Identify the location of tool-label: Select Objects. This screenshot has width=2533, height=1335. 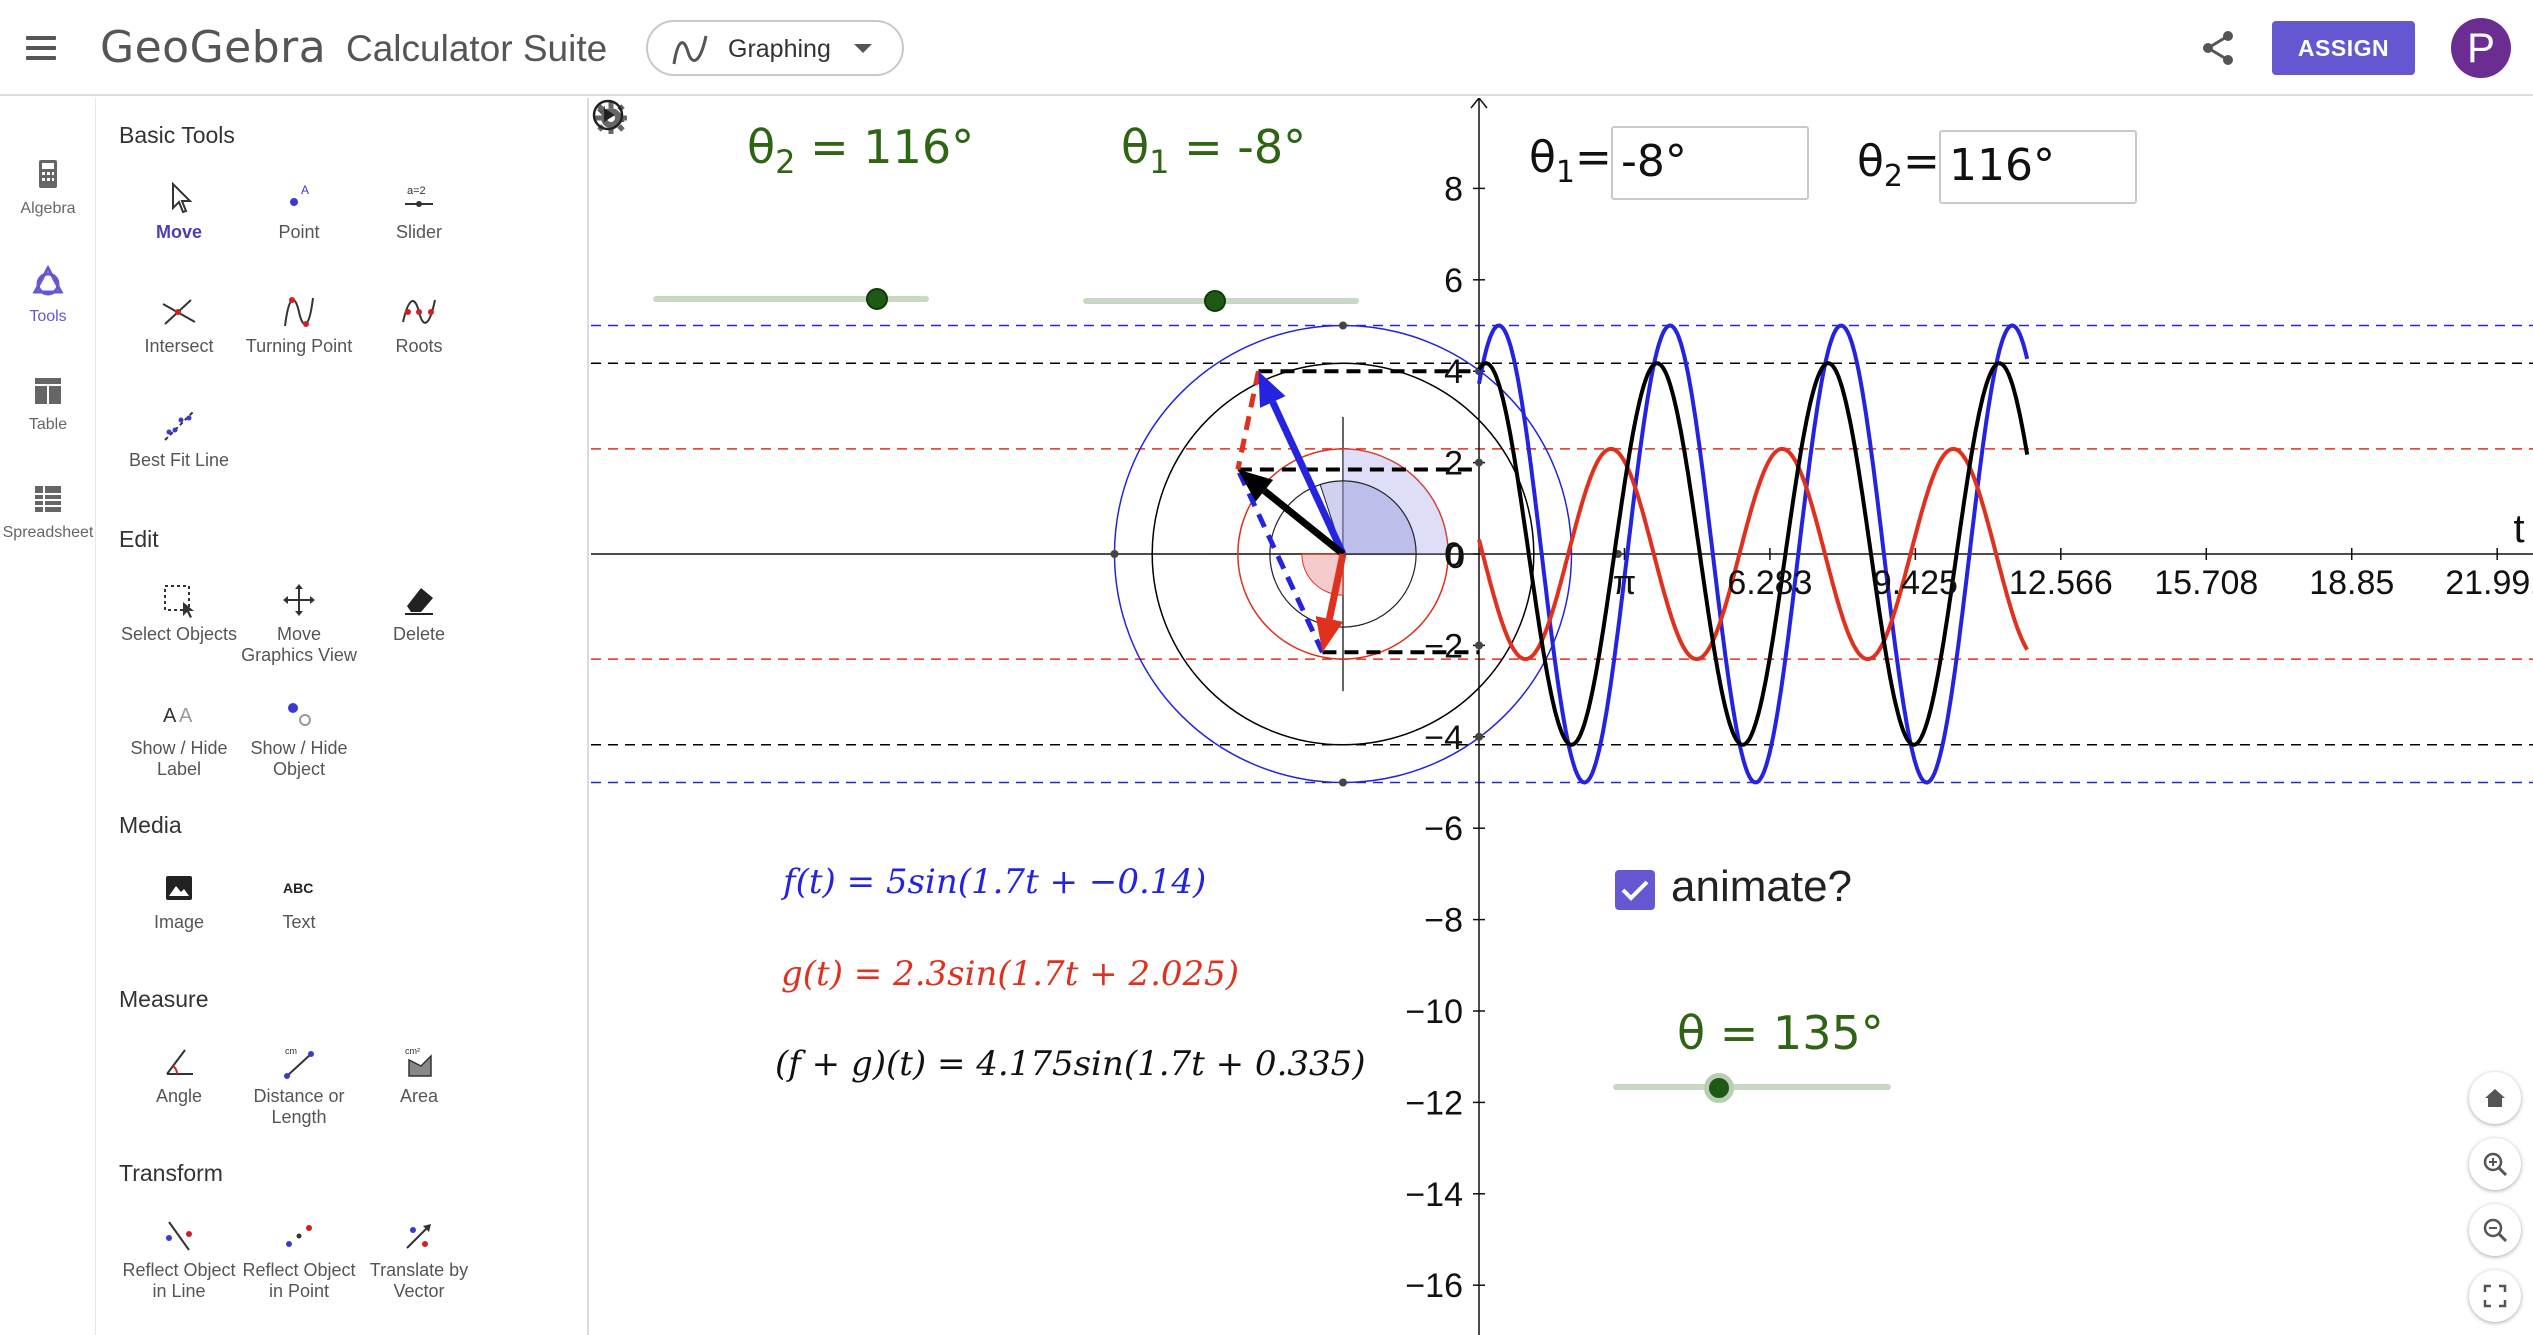
(179, 634).